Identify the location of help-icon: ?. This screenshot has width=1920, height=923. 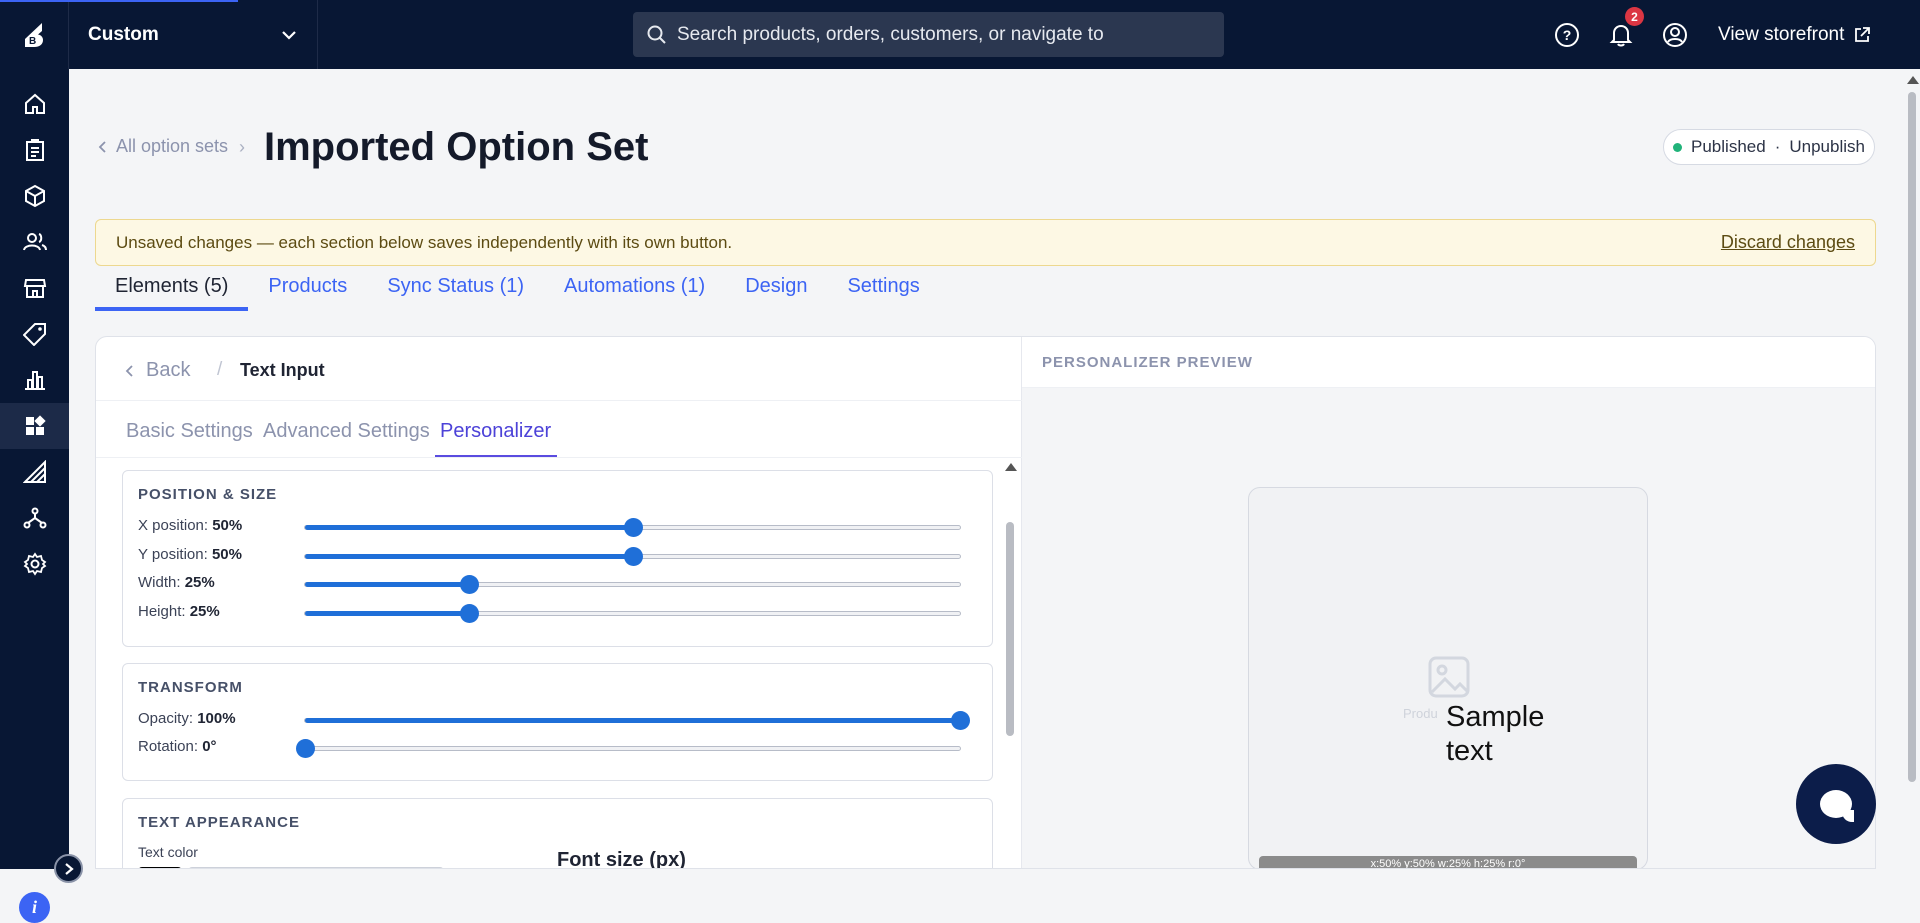
(1567, 34).